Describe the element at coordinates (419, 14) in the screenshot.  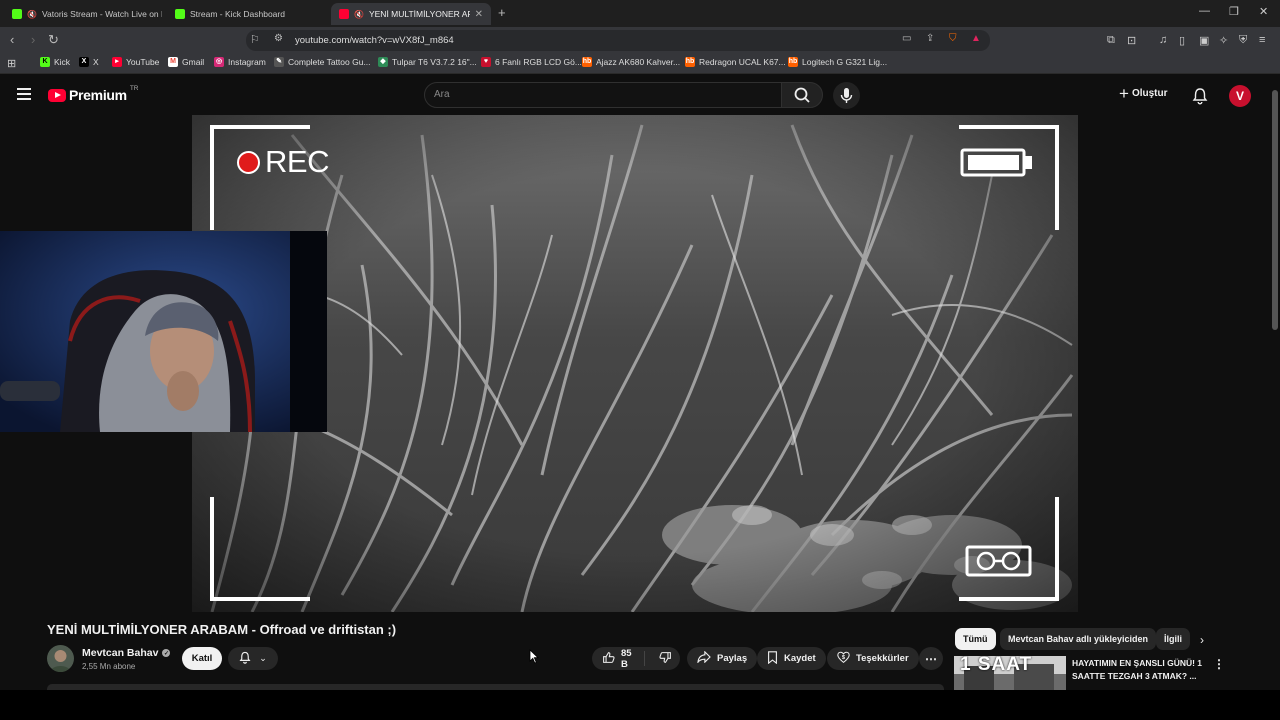
I see `tab-title: YENİ MULTİMİLYONER ARABA` at that location.